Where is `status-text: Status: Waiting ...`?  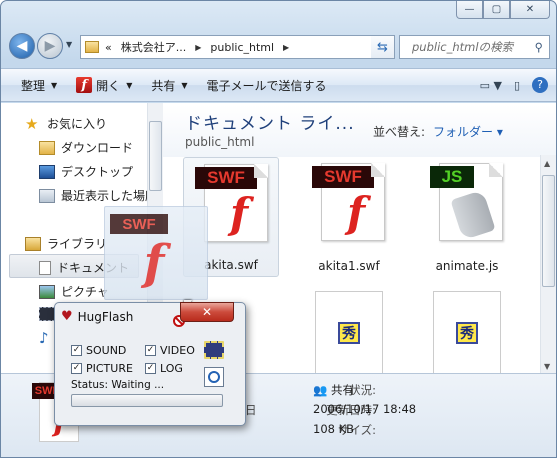 status-text: Status: Waiting ... is located at coordinates (118, 385).